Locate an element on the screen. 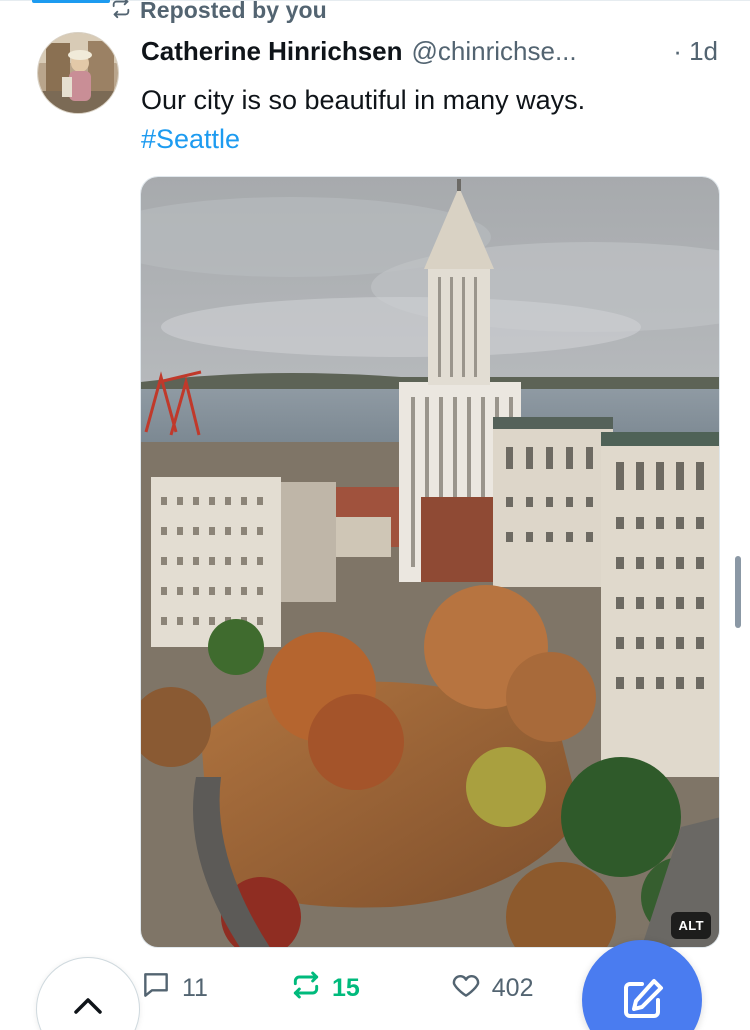 This screenshot has width=750, height=1030. reply-button: 11 is located at coordinates (174, 988).